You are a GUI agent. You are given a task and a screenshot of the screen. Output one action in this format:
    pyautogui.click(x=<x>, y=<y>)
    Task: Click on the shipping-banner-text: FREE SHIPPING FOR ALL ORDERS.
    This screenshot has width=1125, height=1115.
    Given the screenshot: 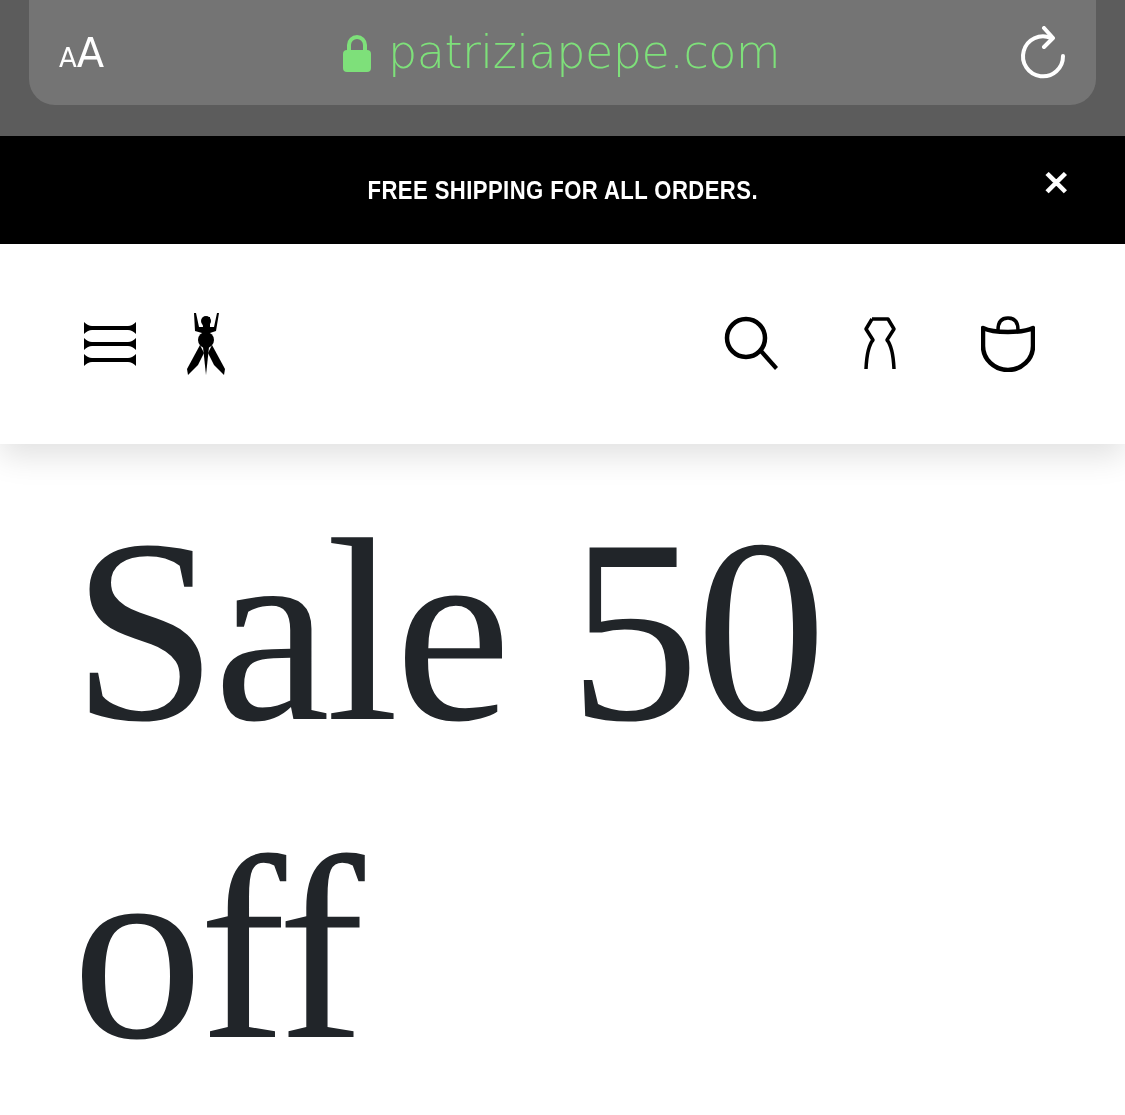 What is the action you would take?
    pyautogui.click(x=562, y=190)
    